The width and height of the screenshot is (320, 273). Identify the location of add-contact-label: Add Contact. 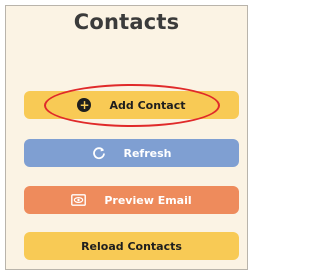
(147, 105).